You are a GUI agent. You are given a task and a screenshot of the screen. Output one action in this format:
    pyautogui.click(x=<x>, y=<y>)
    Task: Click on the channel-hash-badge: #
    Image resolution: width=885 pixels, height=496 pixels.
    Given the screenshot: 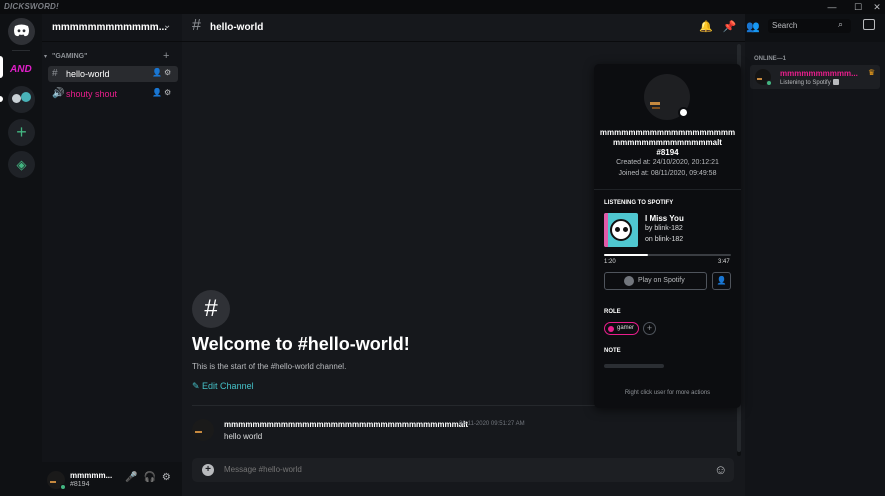 What is the action you would take?
    pyautogui.click(x=211, y=309)
    